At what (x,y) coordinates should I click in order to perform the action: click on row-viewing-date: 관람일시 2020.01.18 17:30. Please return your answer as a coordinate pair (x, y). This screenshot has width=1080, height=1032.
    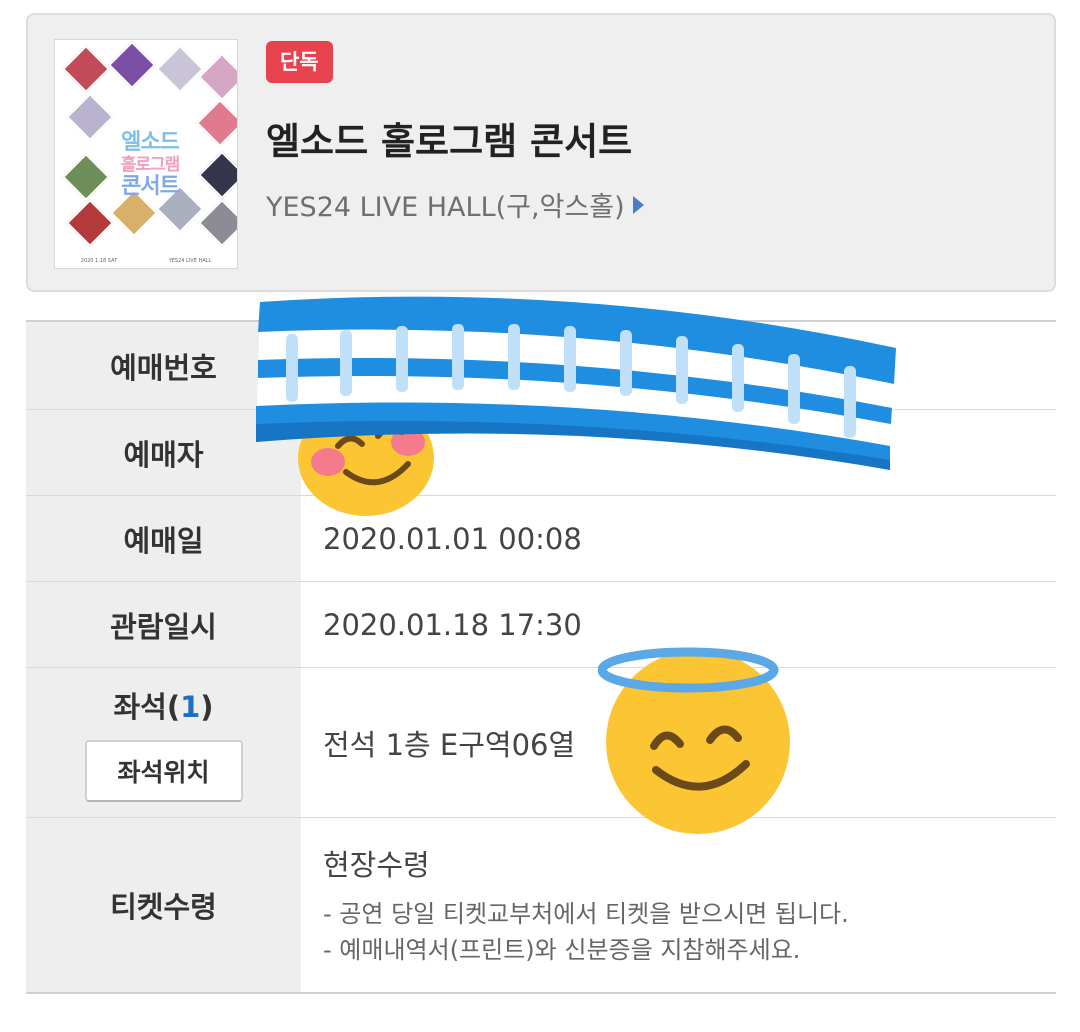
    Looking at the image, I should click on (541, 625).